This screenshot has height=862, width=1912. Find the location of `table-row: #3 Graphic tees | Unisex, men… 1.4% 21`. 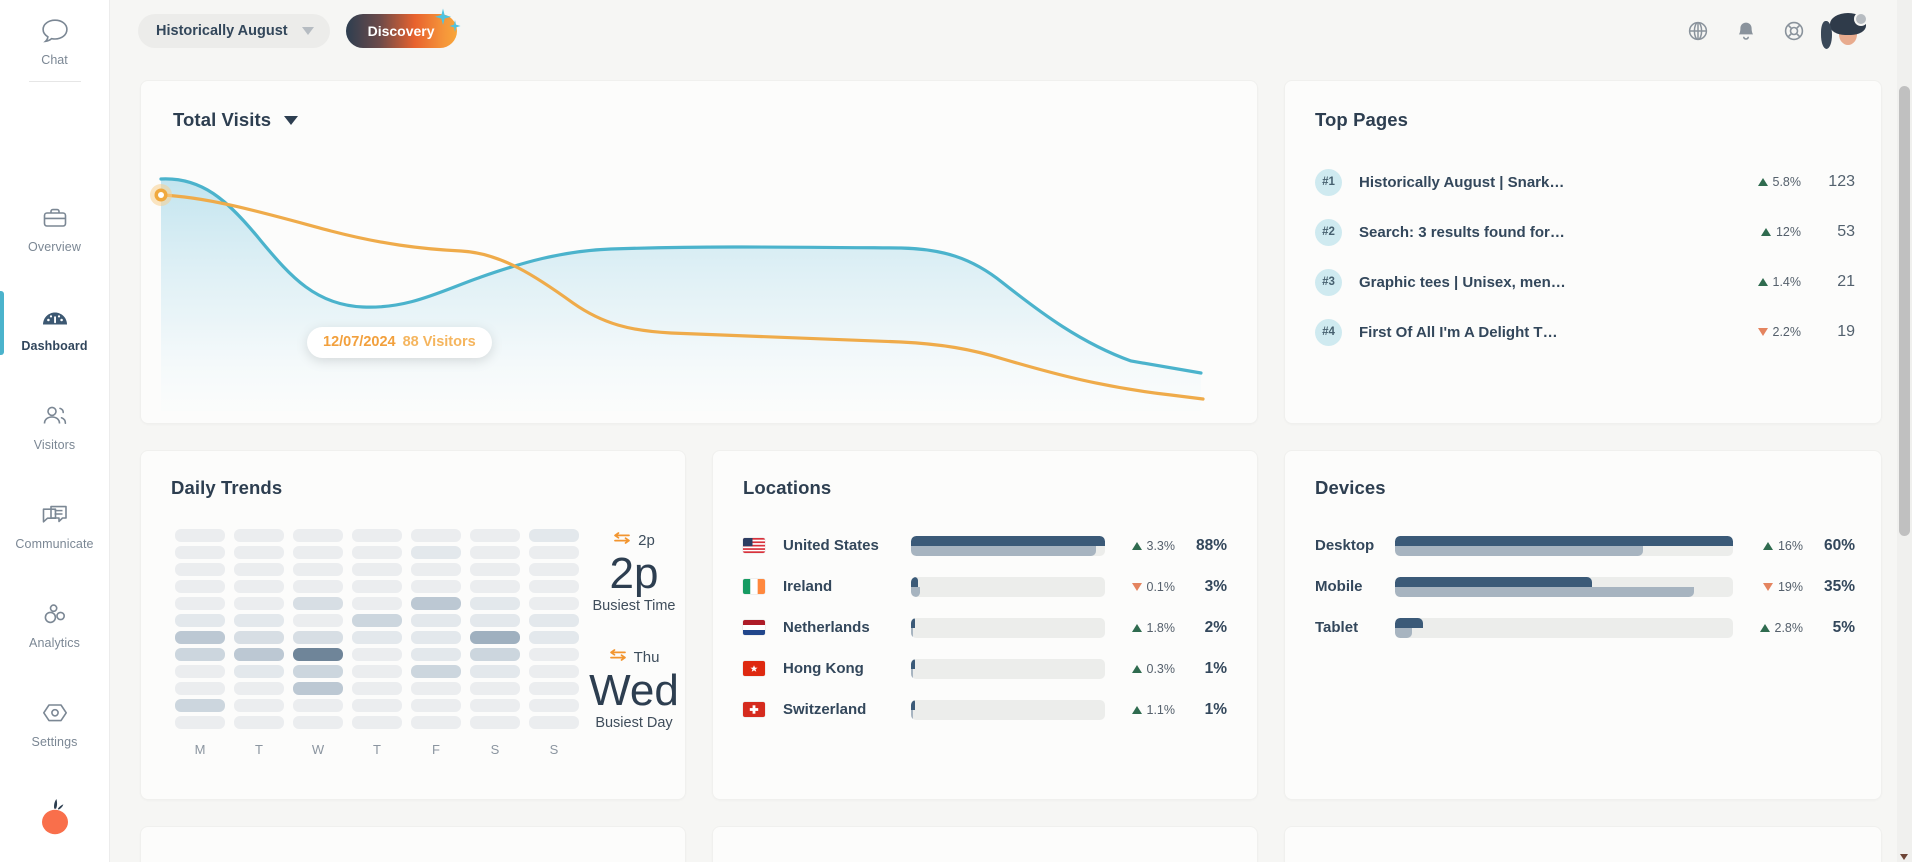

table-row: #3 Graphic tees | Unisex, men… 1.4% 21 is located at coordinates (1585, 282).